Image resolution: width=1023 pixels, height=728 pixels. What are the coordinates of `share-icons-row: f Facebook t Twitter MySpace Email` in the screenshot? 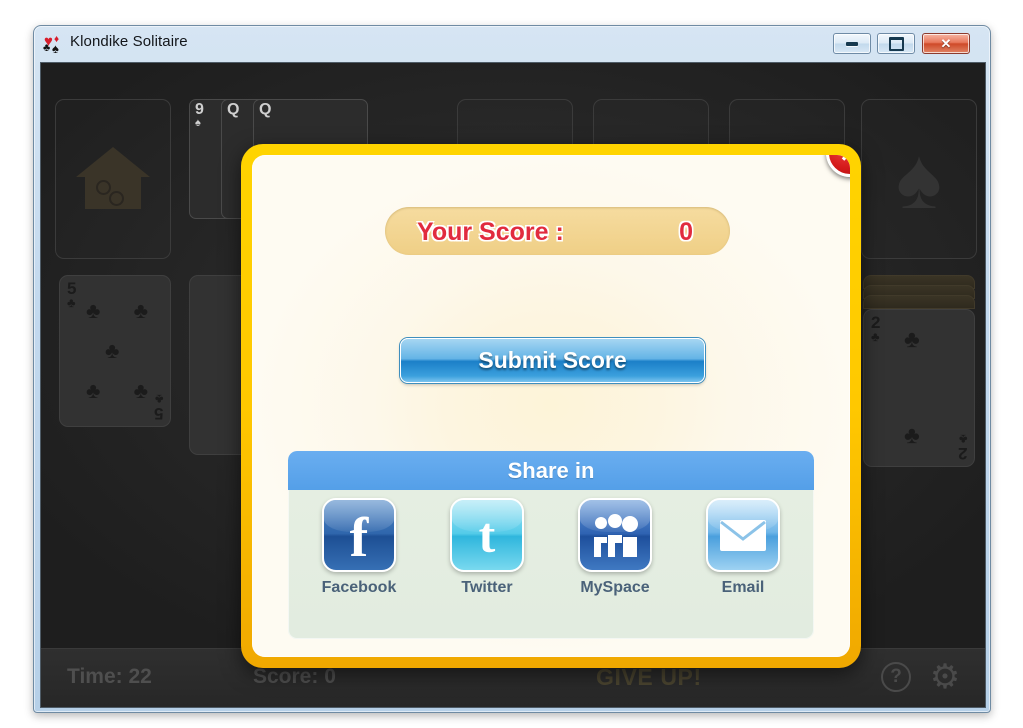 It's located at (551, 547).